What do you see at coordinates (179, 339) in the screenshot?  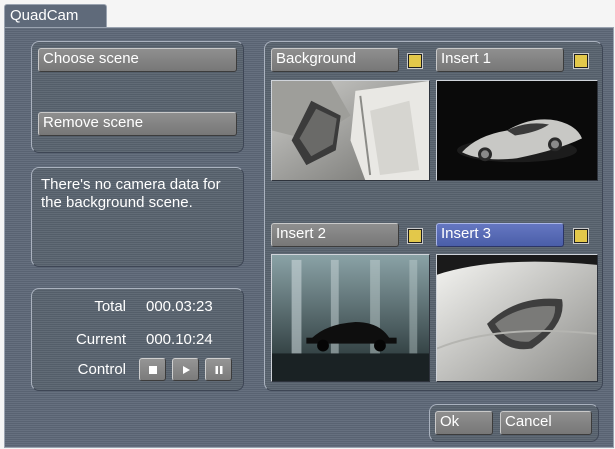 I see `current-value: 000.10:24` at bounding box center [179, 339].